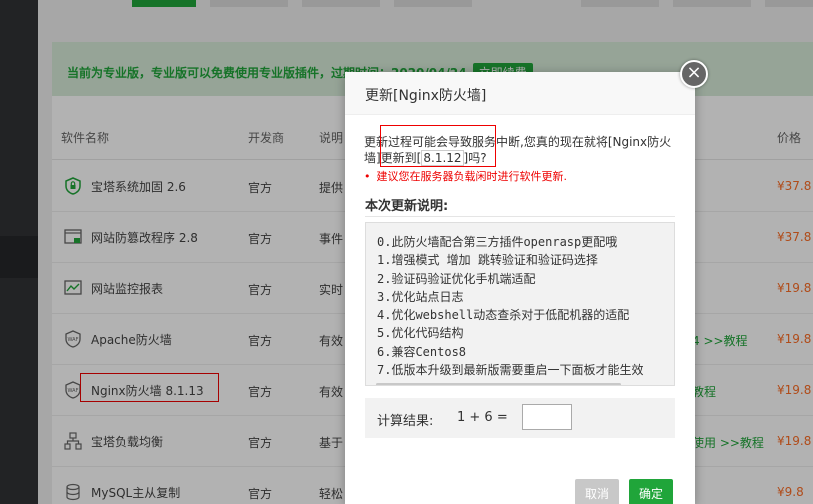 This screenshot has width=813, height=504. What do you see at coordinates (405, 421) in the screenshot?
I see `calc-label: 计算结果:` at bounding box center [405, 421].